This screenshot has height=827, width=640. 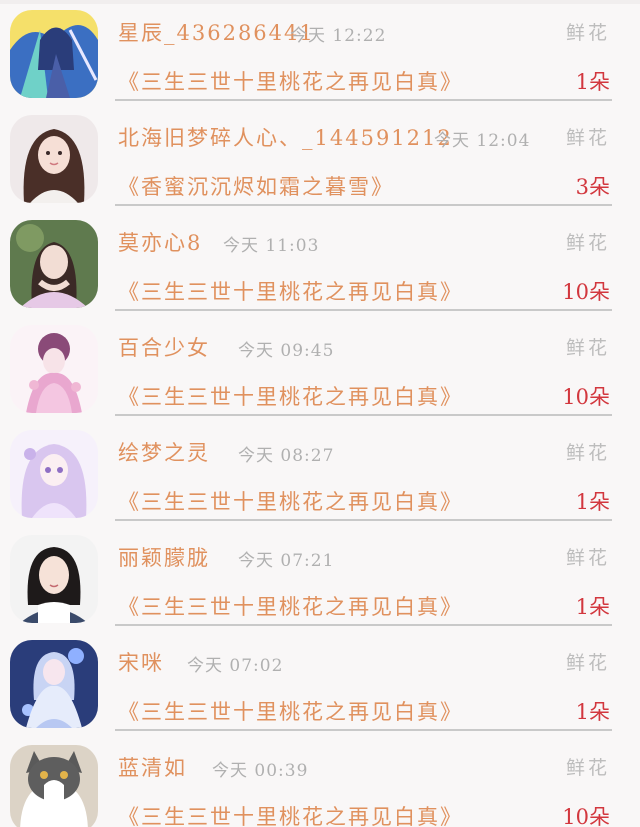 What do you see at coordinates (320, 367) in the screenshot?
I see `gift-record-row: 百合少女 今天 09:45 鲜花 《三生三世十里桃花之再见白真》 10朵` at bounding box center [320, 367].